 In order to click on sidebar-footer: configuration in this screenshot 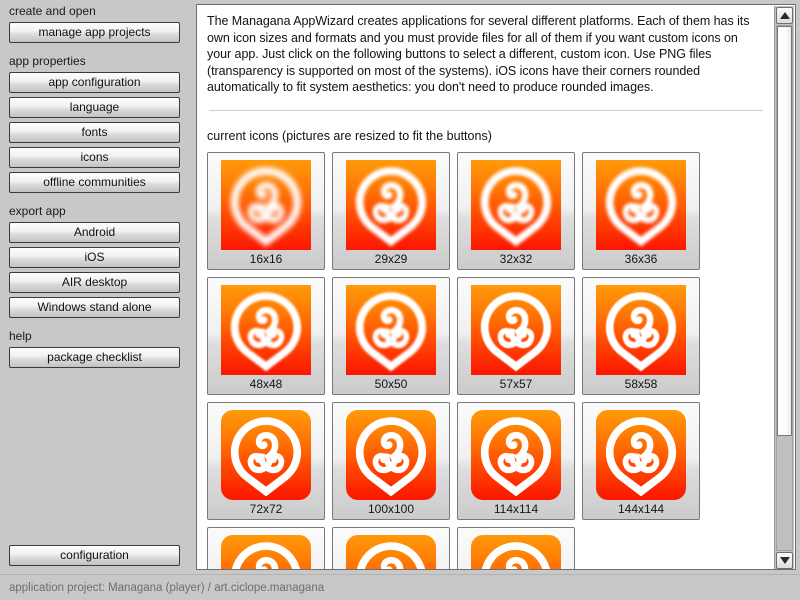, I will do `click(95, 555)`.